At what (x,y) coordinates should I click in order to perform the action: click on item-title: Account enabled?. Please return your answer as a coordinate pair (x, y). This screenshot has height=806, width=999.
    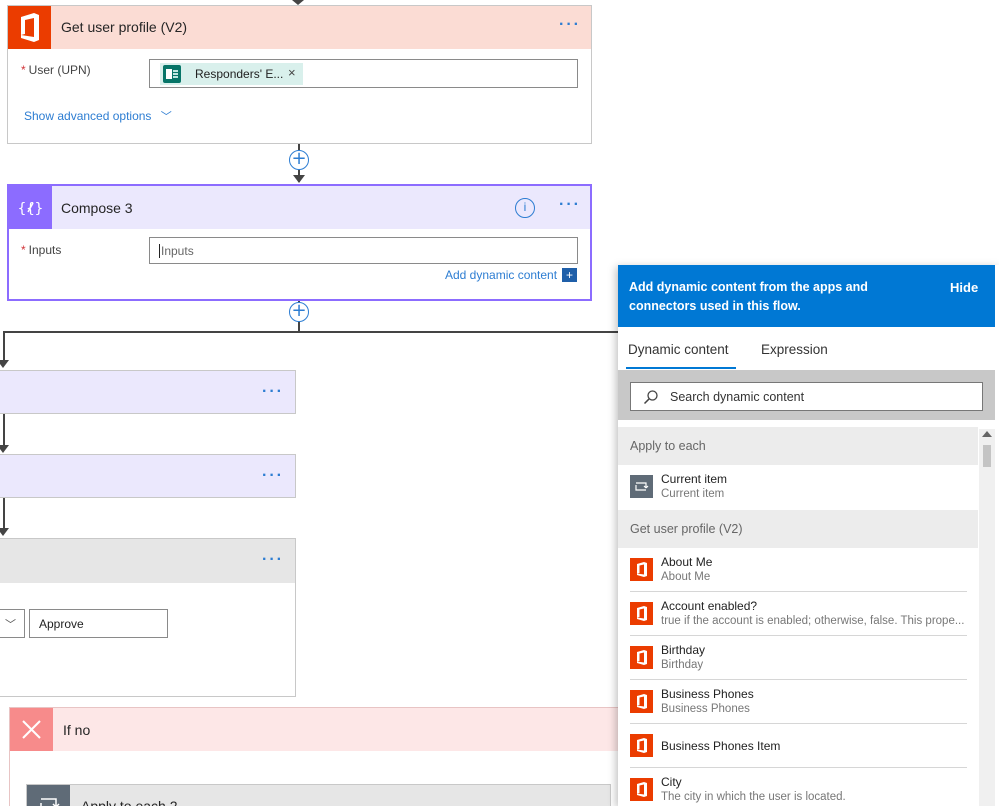
    Looking at the image, I should click on (709, 606).